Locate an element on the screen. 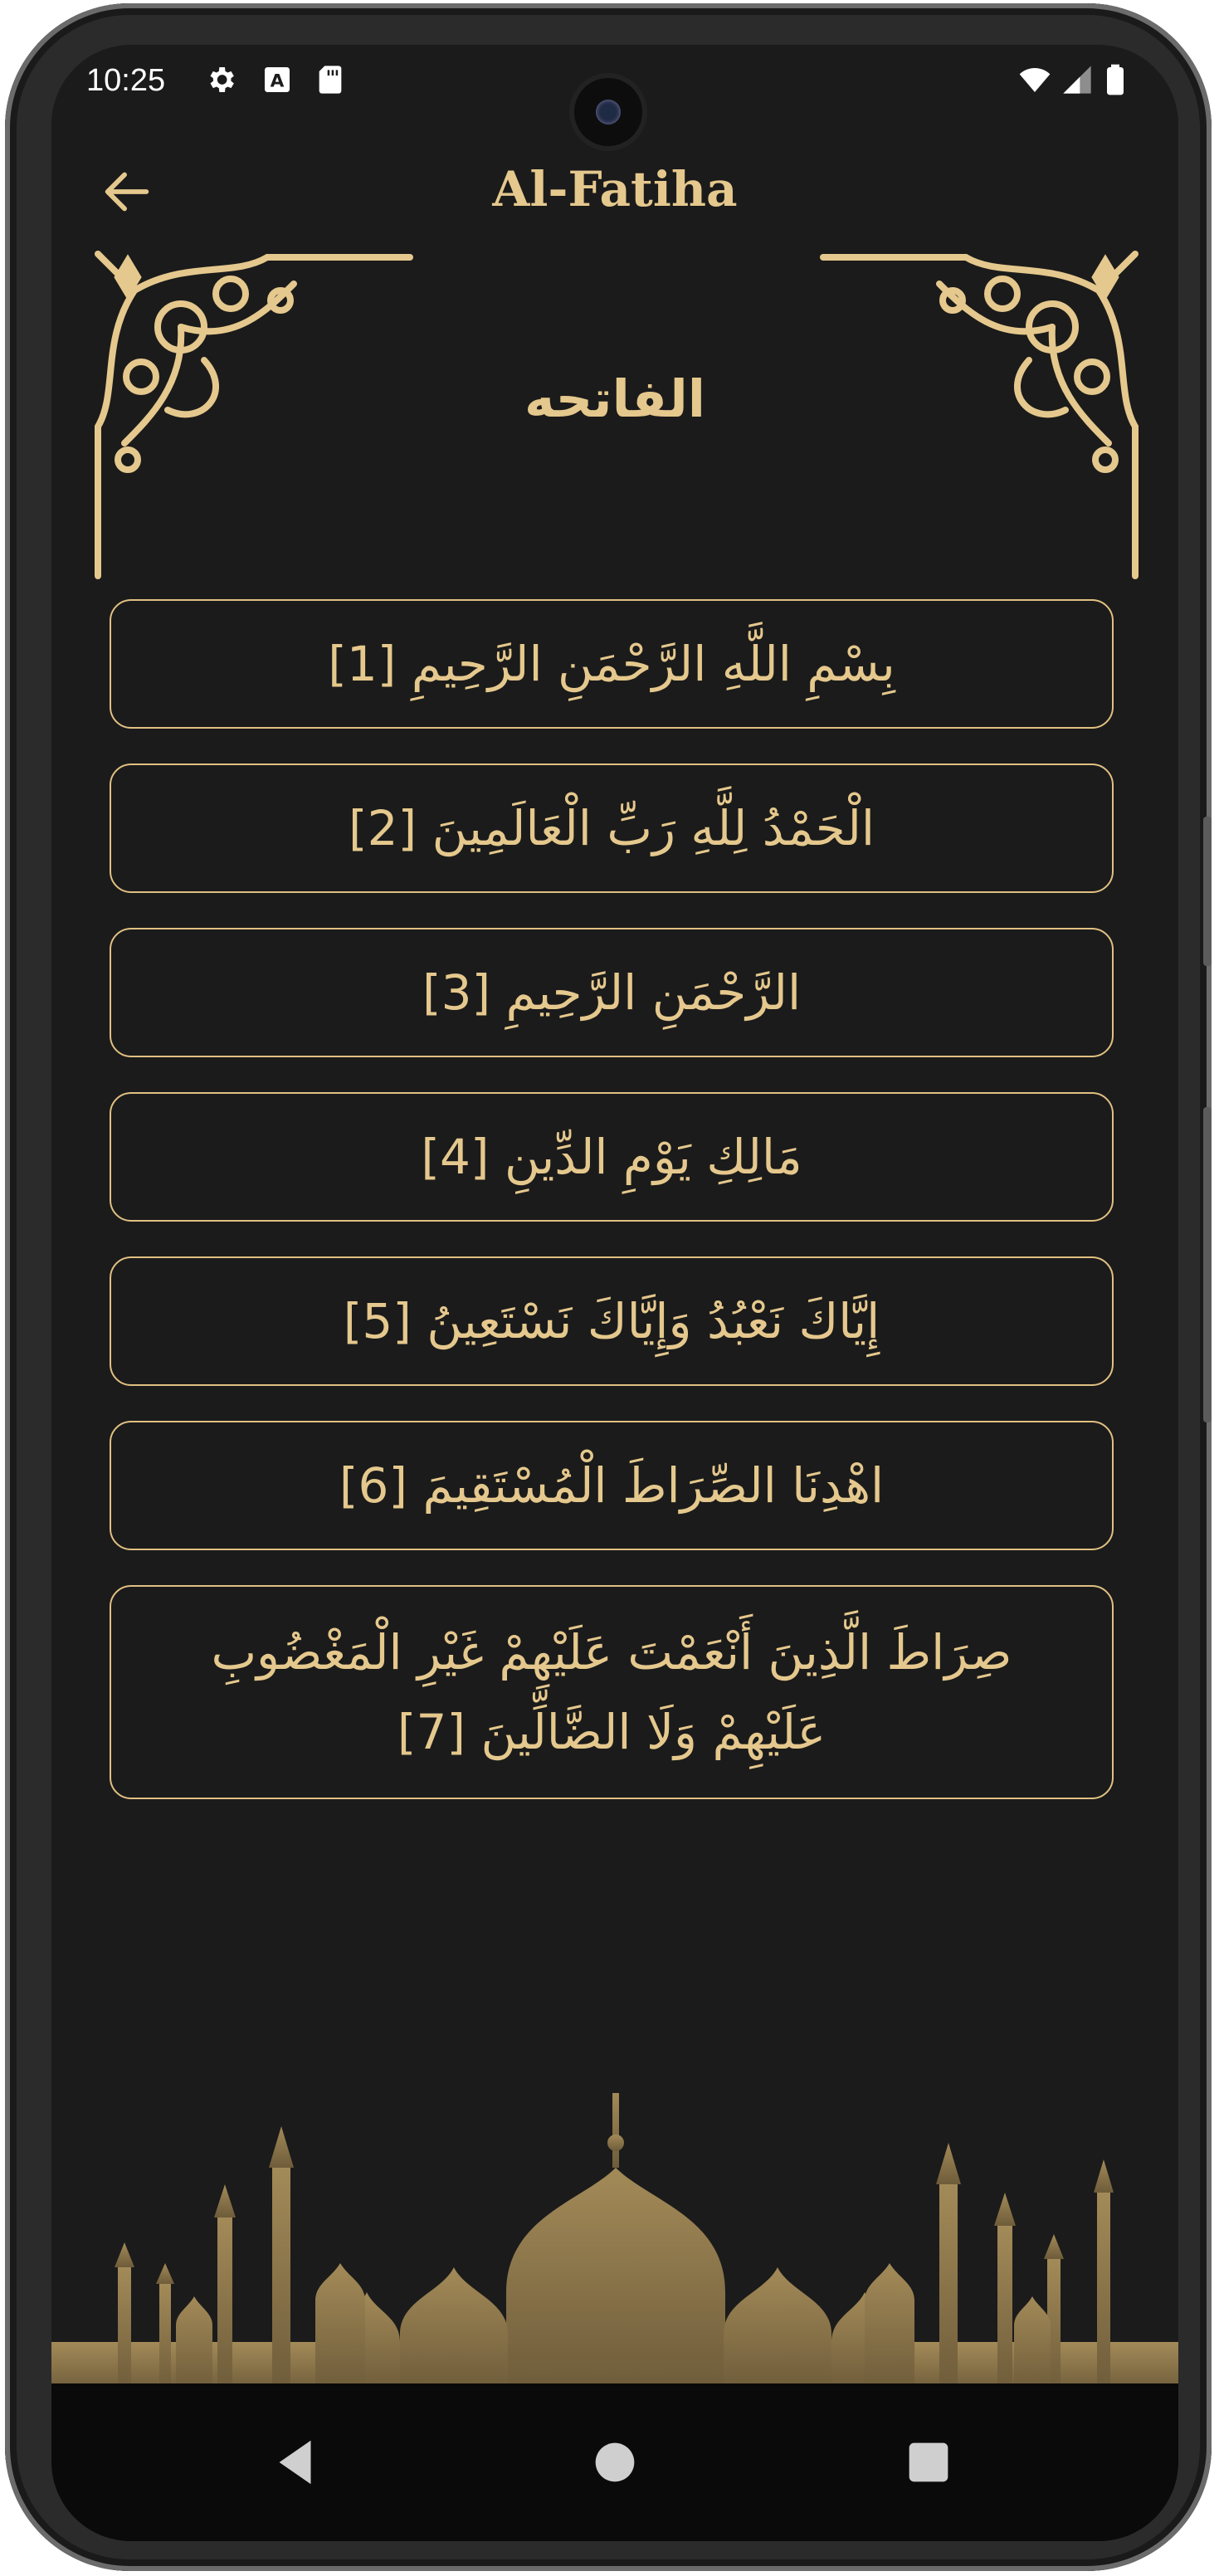 This screenshot has height=2576, width=1219. system-nav-bar is located at coordinates (615, 2462).